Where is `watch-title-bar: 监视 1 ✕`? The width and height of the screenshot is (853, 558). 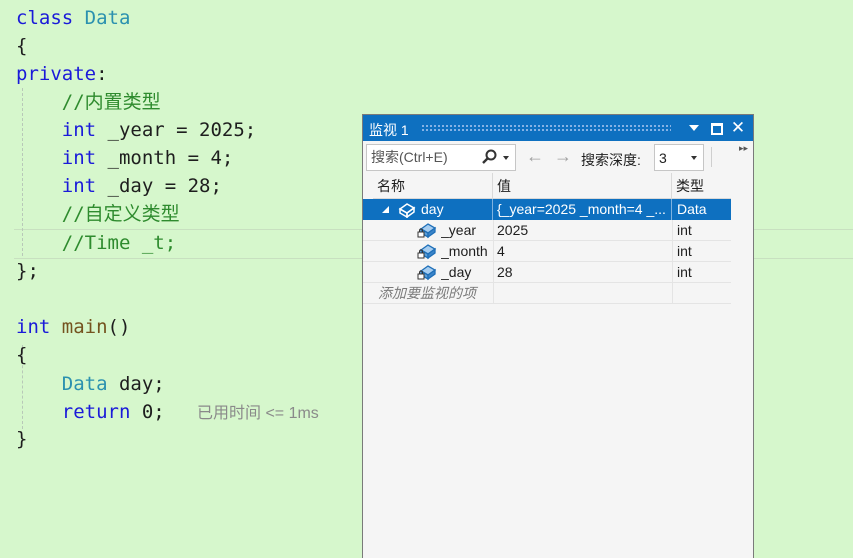 watch-title-bar: 监视 1 ✕ is located at coordinates (558, 128).